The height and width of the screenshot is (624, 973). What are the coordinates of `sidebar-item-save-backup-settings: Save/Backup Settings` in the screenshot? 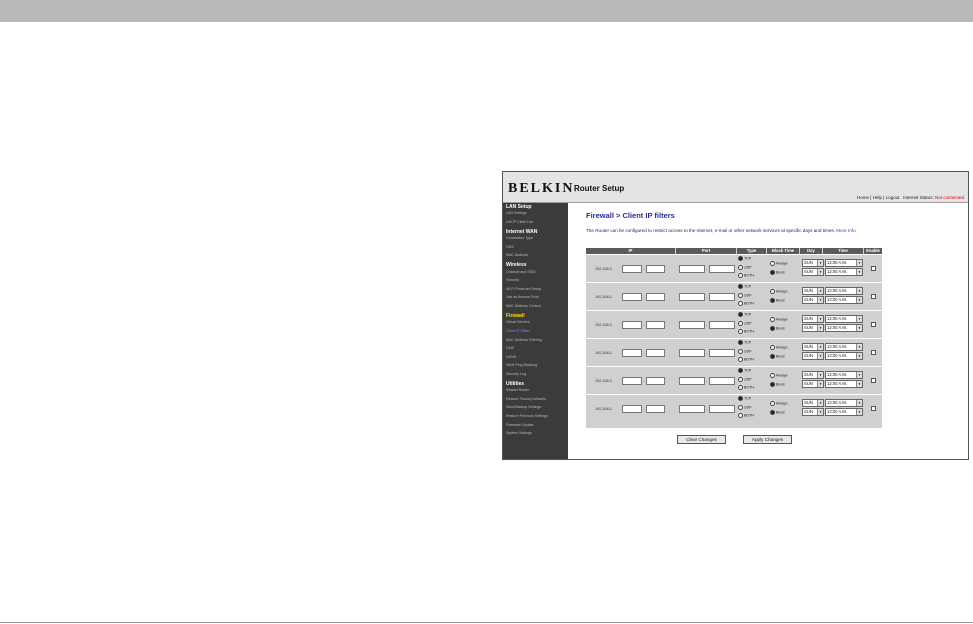 It's located at (523, 407).